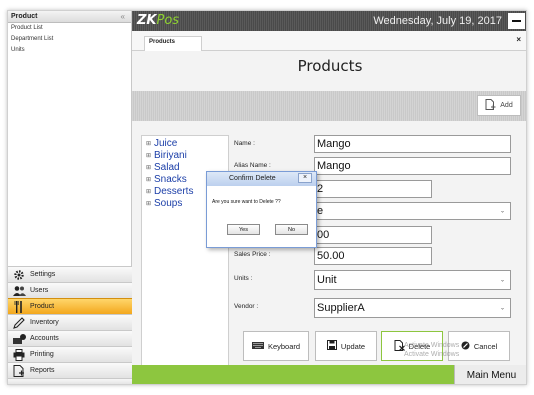 This screenshot has width=534, height=395. Describe the element at coordinates (70, 338) in the screenshot. I see `nav-item-accounts: Accounts` at that location.